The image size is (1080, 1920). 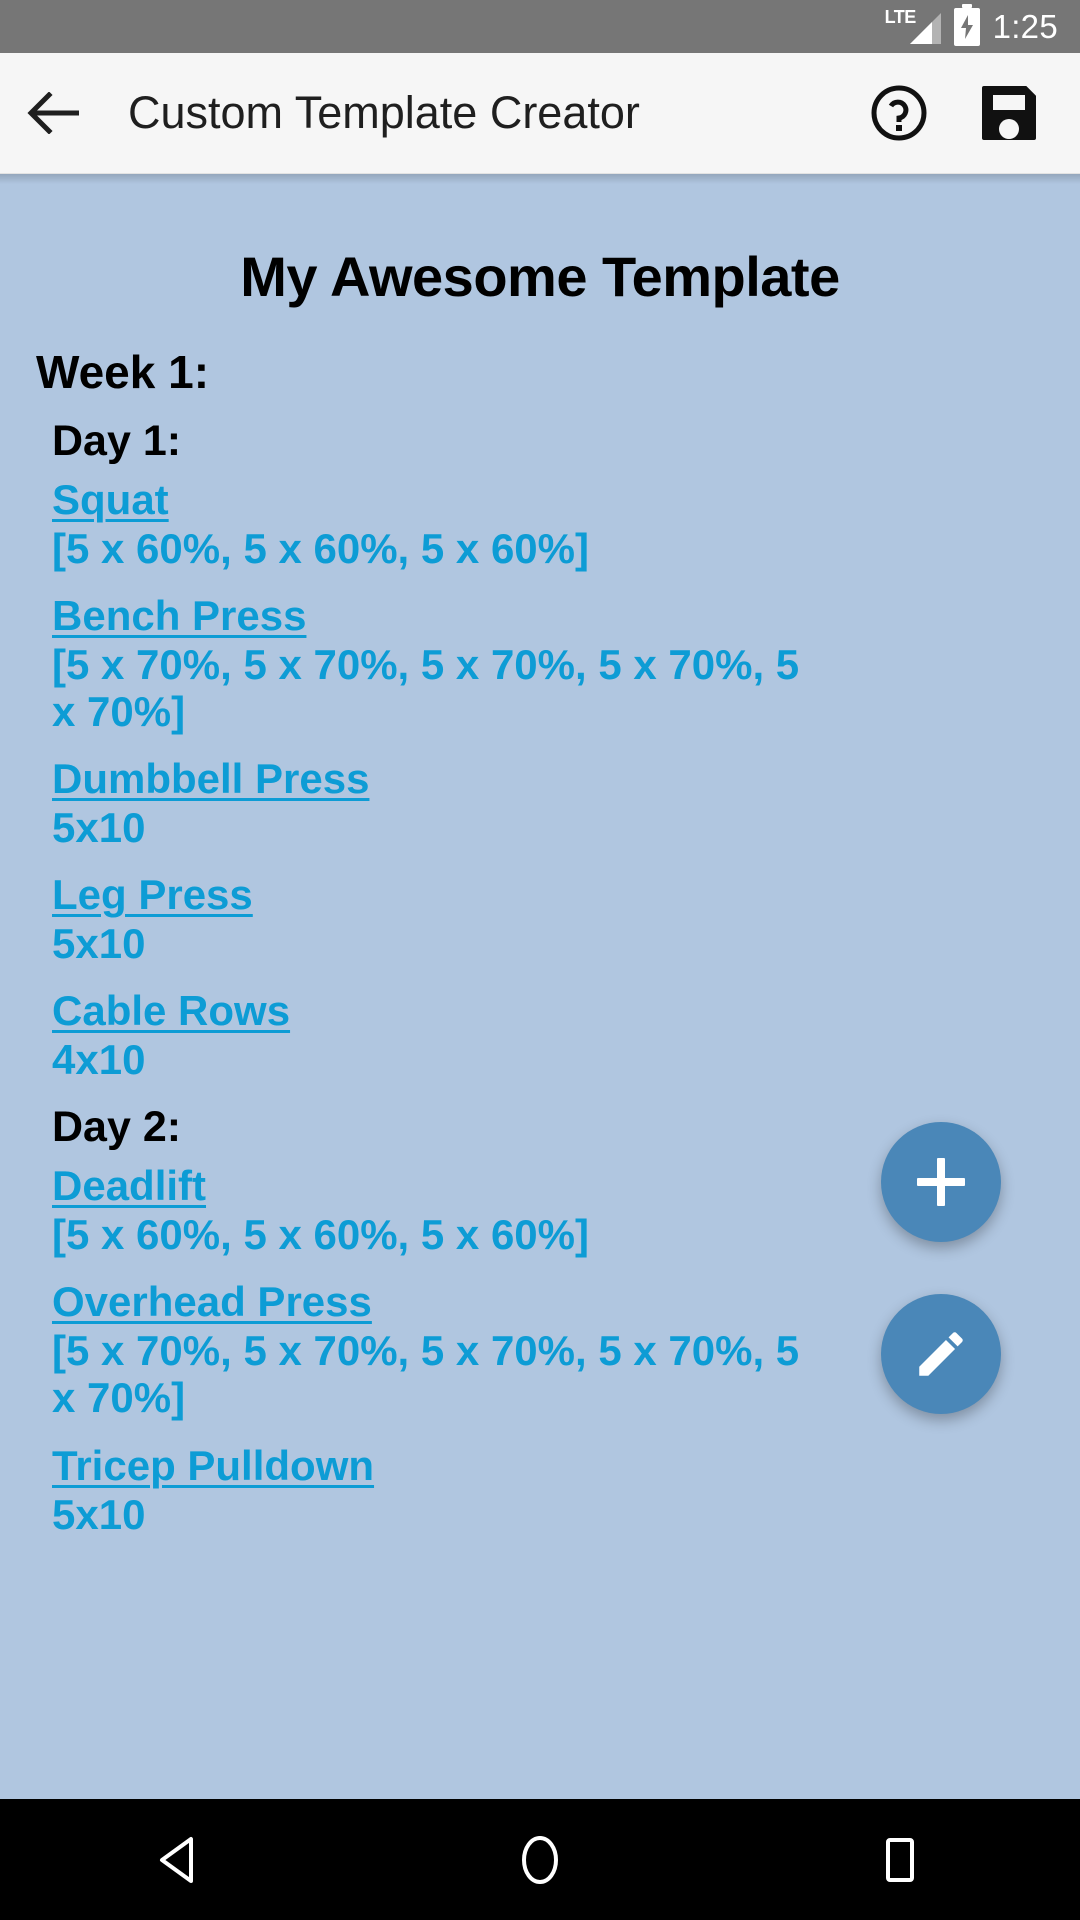 I want to click on exercise-name-link: Deadlift, so click(x=129, y=1185).